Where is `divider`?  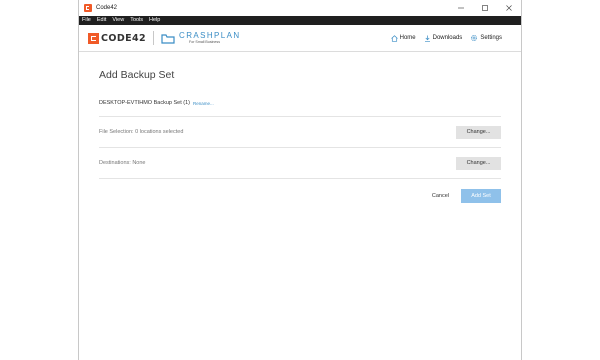
divider is located at coordinates (300, 178).